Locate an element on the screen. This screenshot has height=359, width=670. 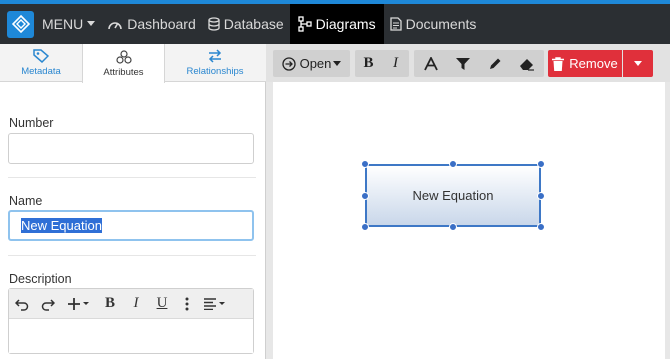
database-icon is located at coordinates (214, 24).